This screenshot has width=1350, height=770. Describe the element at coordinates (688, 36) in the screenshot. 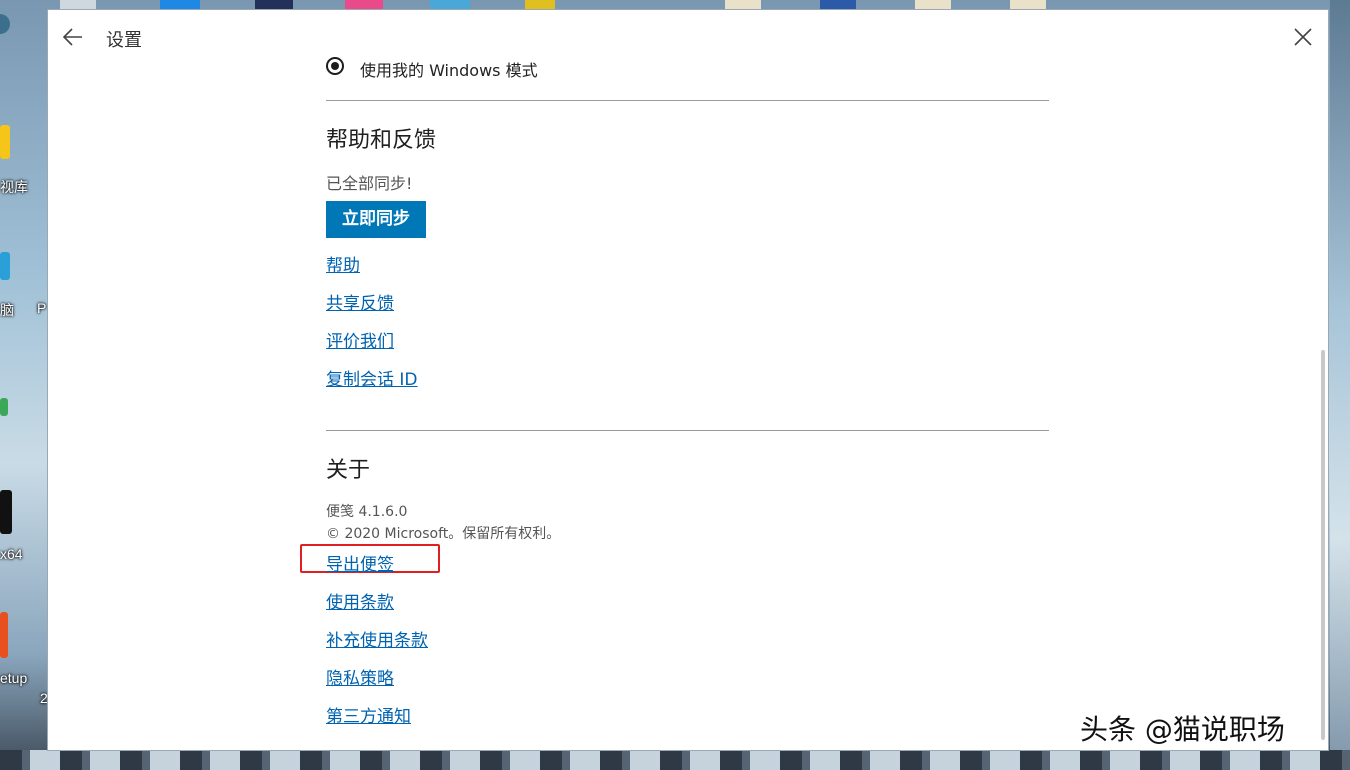

I see `title-bar: 设置` at that location.